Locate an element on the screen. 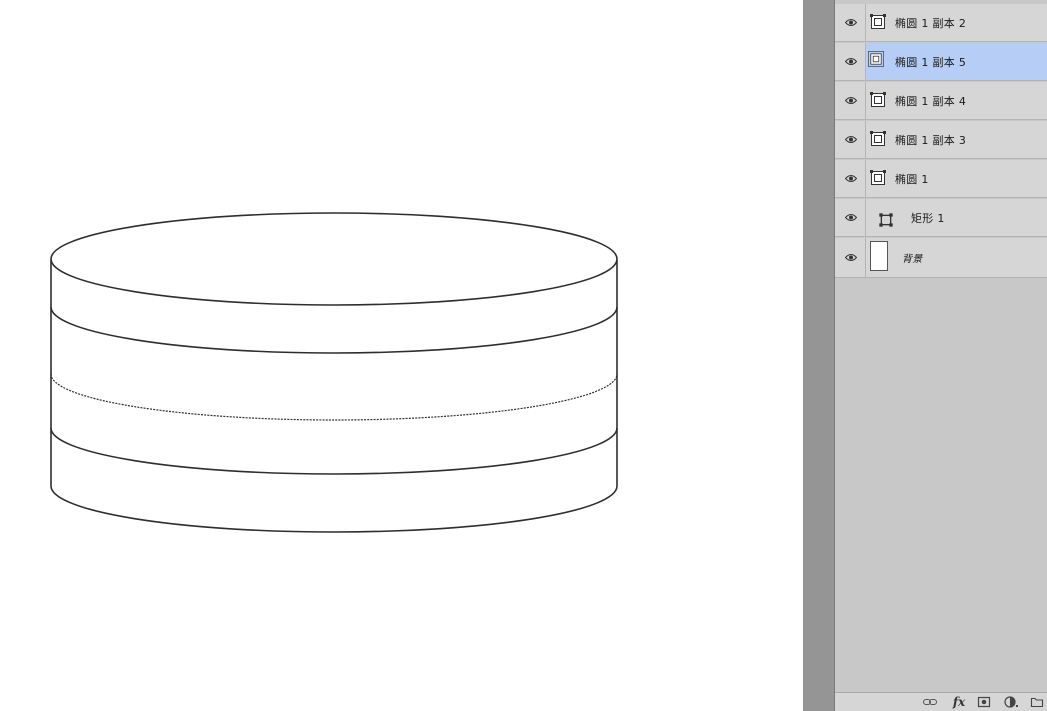  new-group-button is located at coordinates (1037, 702).